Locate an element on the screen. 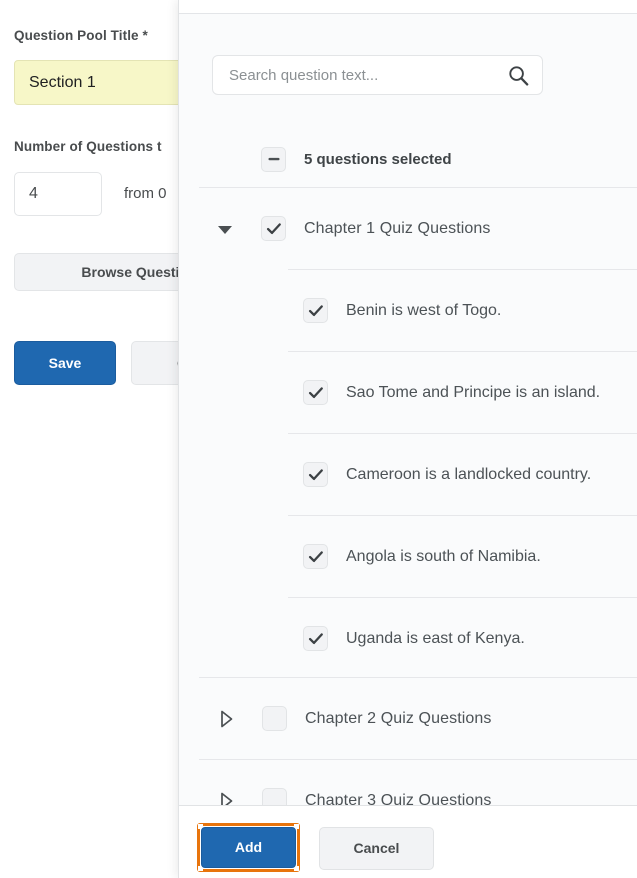 The width and height of the screenshot is (637, 878). dialog-header-bar is located at coordinates (408, 7).